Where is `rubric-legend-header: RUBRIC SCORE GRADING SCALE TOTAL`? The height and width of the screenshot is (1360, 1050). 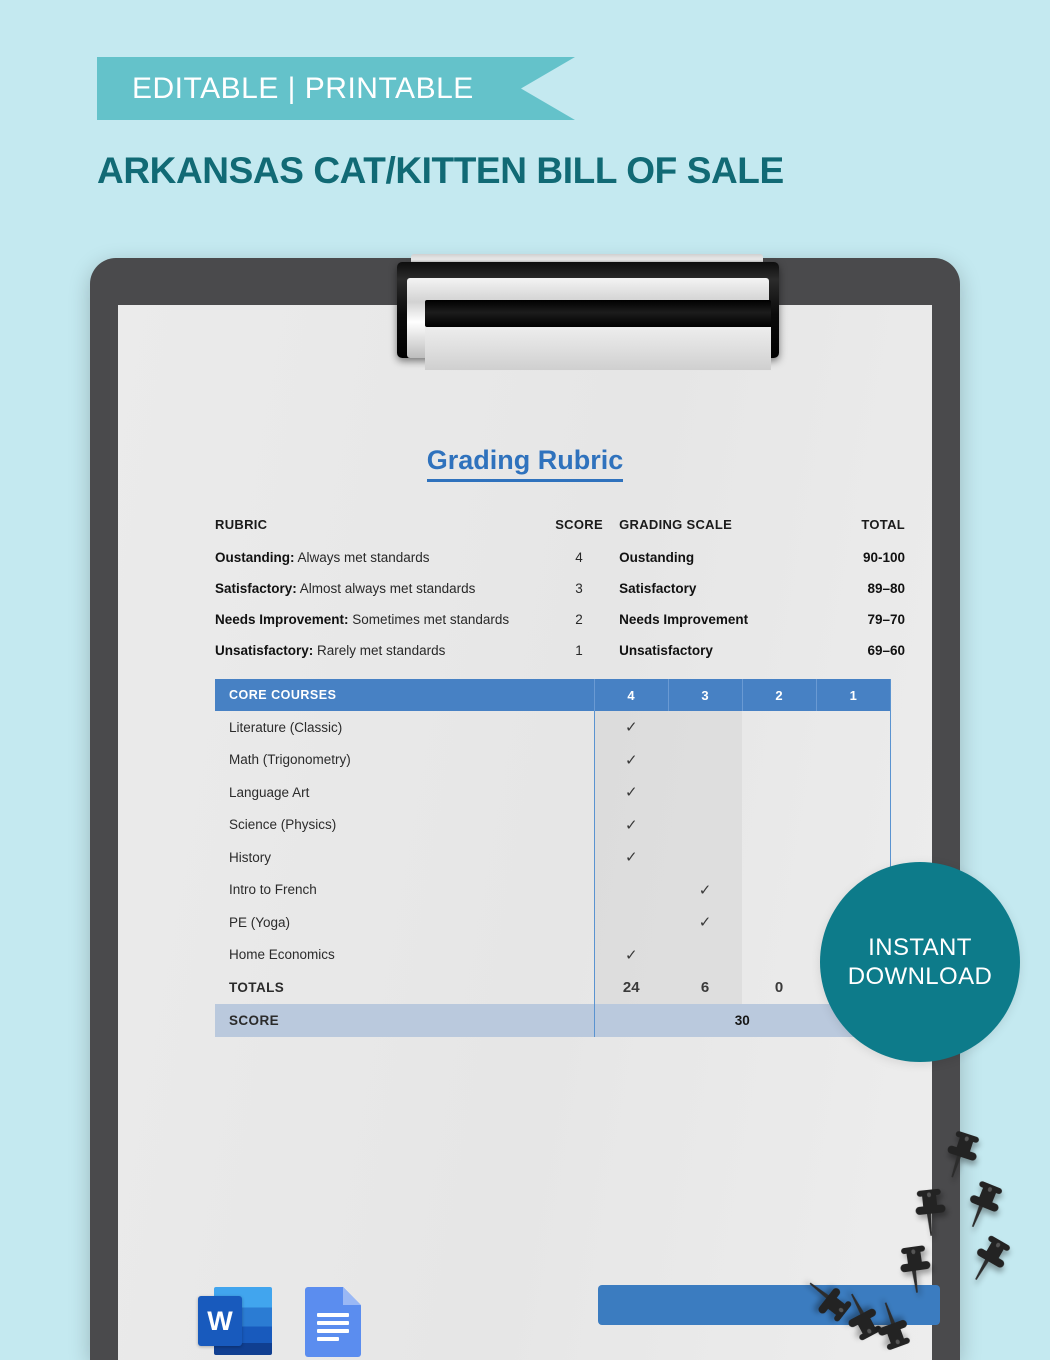
rubric-legend-header: RUBRIC SCORE GRADING SCALE TOTAL is located at coordinates (560, 533).